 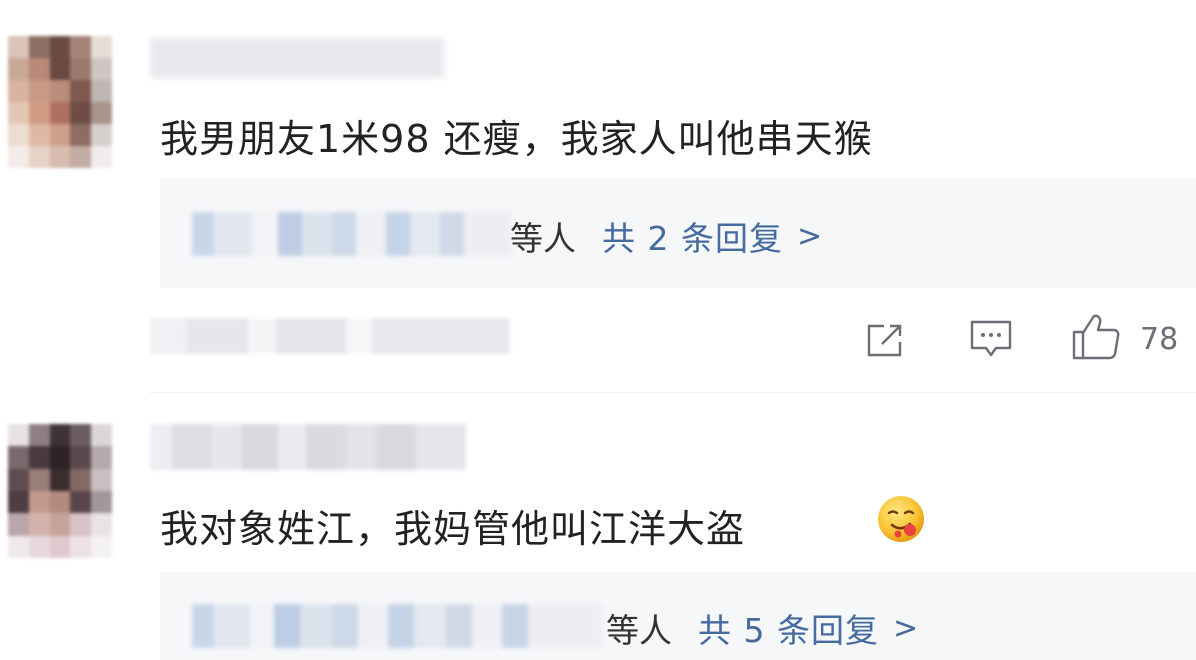 I want to click on drooling-face-emoji, so click(x=901, y=519).